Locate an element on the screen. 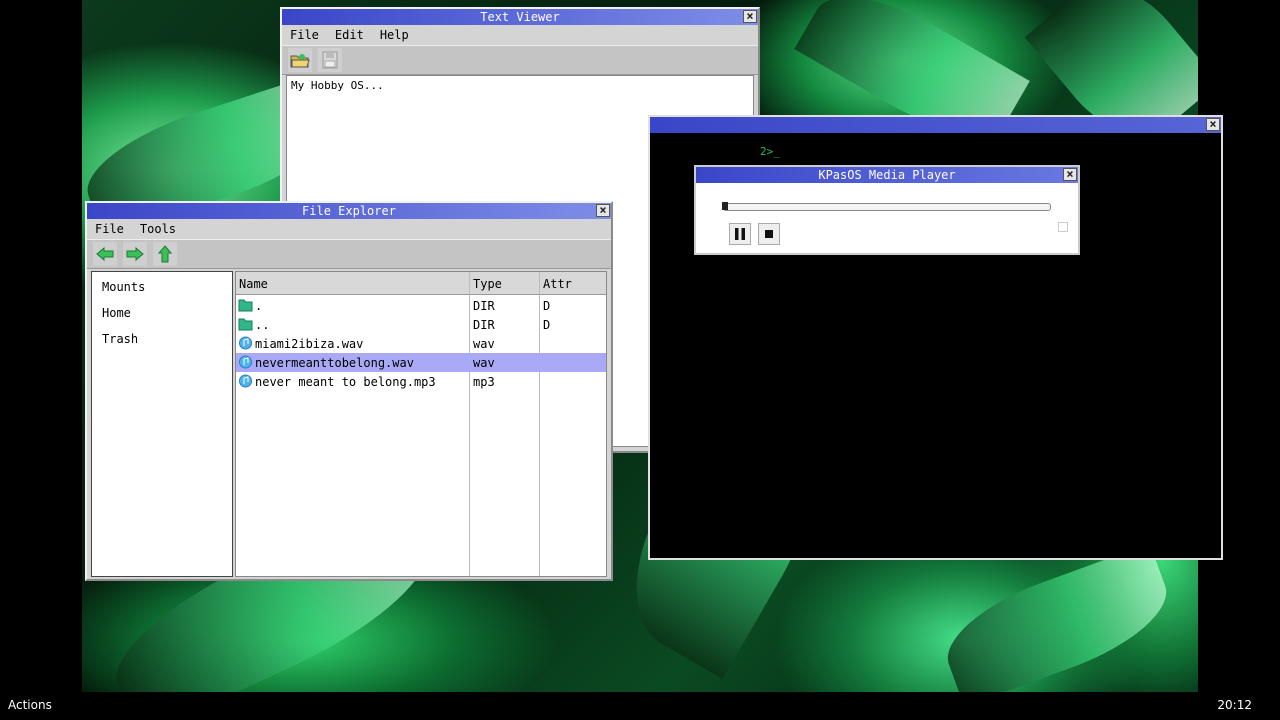 Image resolution: width=1280 pixels, height=720 pixels. save-button is located at coordinates (330, 60).